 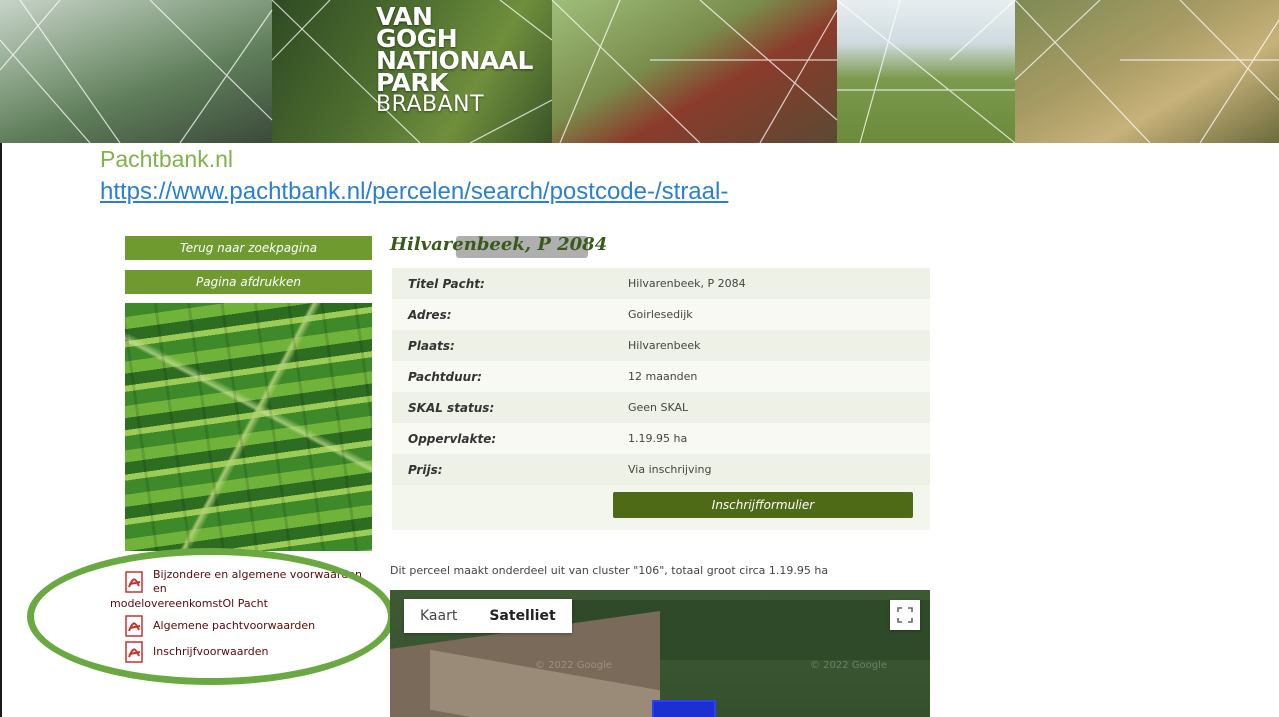 What do you see at coordinates (763, 505) in the screenshot?
I see `registration-form-button: Inschrijfformulier` at bounding box center [763, 505].